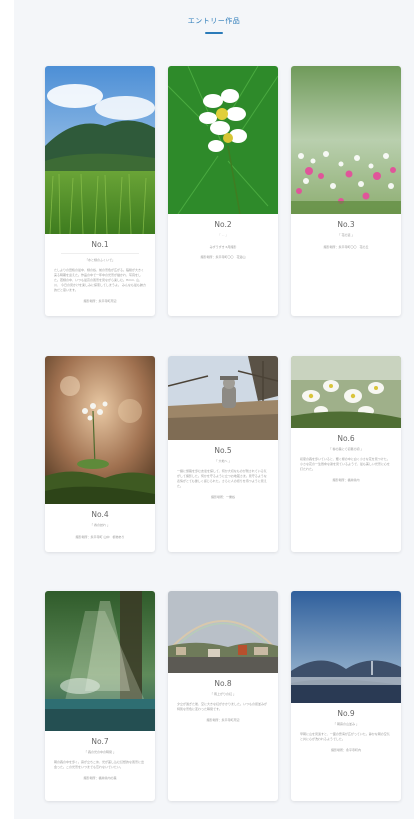 This screenshot has height=819, width=414. I want to click on entry-card-3: No.3 「 花の道 」 撮影場所：永平寺町〇〇 花の丘, so click(346, 191).